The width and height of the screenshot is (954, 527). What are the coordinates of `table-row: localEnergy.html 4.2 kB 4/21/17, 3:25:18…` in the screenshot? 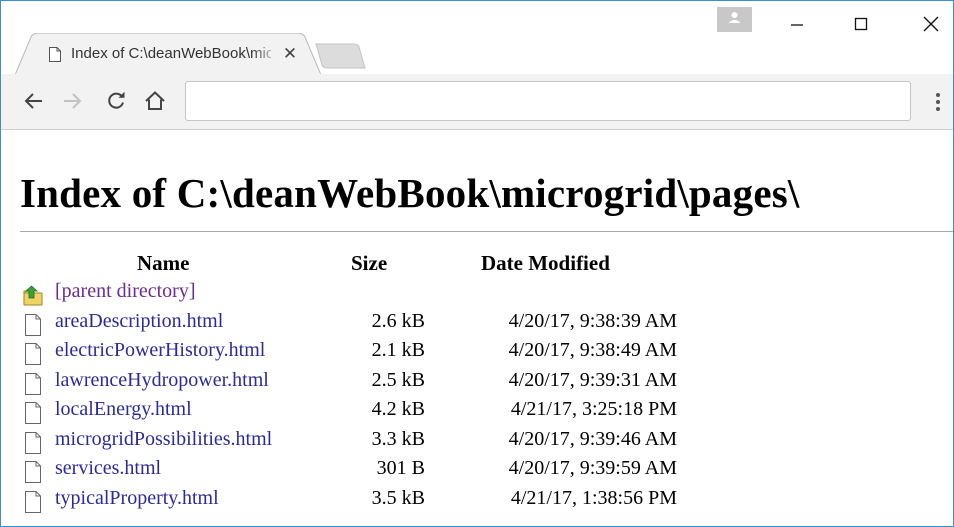 It's located at (451, 411).